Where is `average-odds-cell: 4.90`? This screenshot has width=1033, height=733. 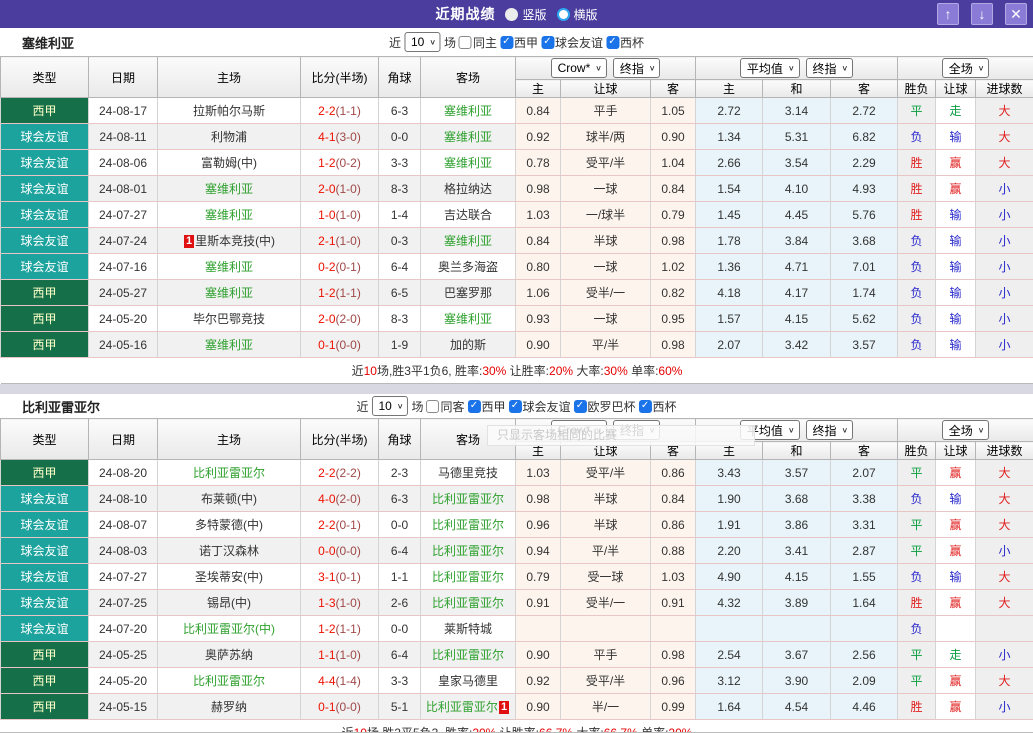 average-odds-cell: 4.90 is located at coordinates (729, 576).